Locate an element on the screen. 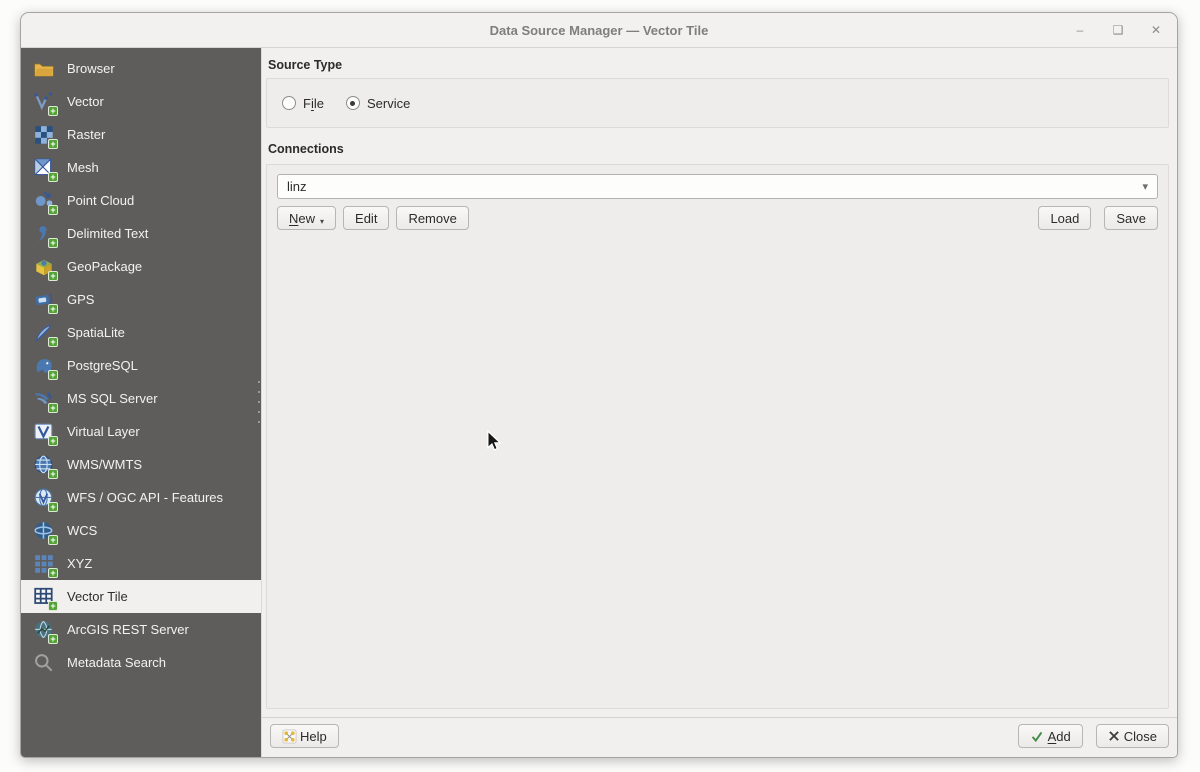  sidebar-item-ms-sql-server: + MS SQL Server is located at coordinates (141, 398).